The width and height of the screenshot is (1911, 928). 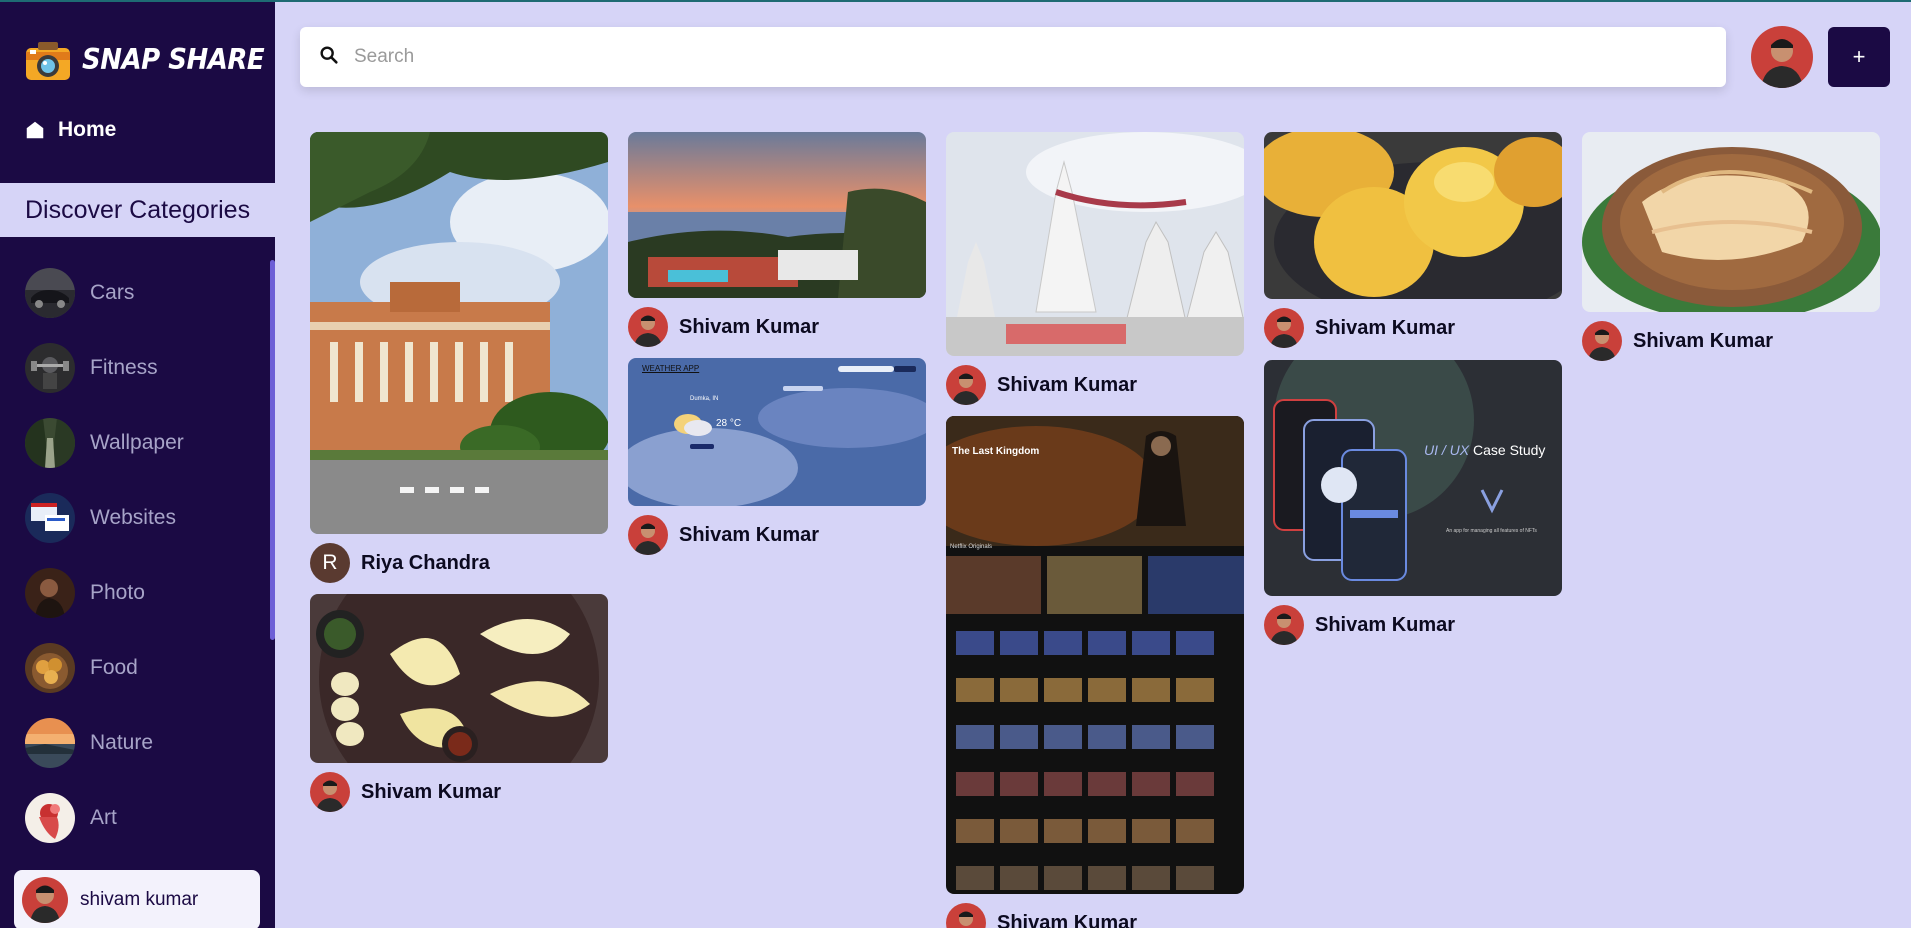 What do you see at coordinates (87, 129) in the screenshot?
I see `nav-home-label: Home` at bounding box center [87, 129].